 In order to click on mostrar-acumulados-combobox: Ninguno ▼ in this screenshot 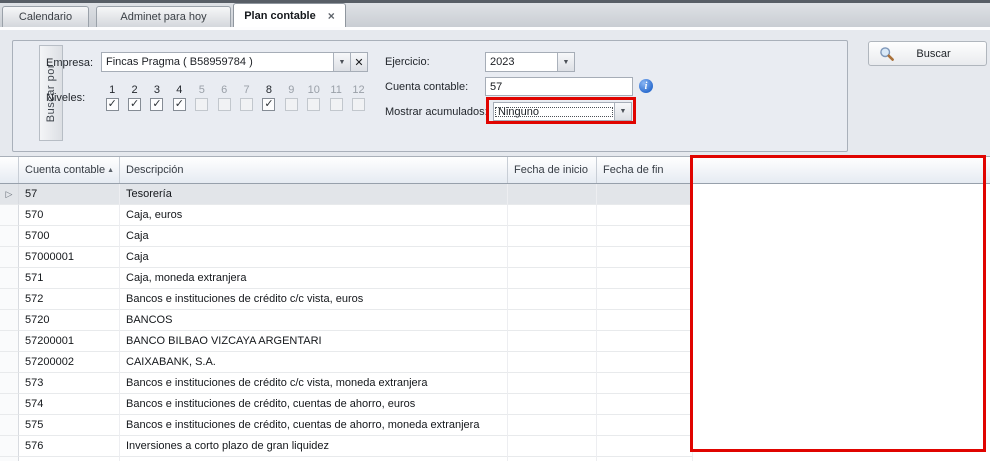, I will do `click(562, 111)`.